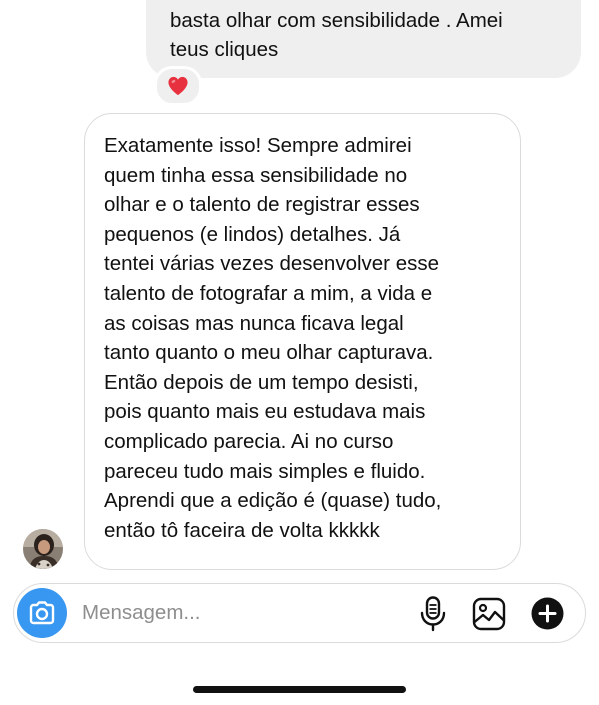 This screenshot has width=599, height=705. What do you see at coordinates (268, 293) in the screenshot?
I see `received-message-line: talento de fotografar a mim, a vida e` at bounding box center [268, 293].